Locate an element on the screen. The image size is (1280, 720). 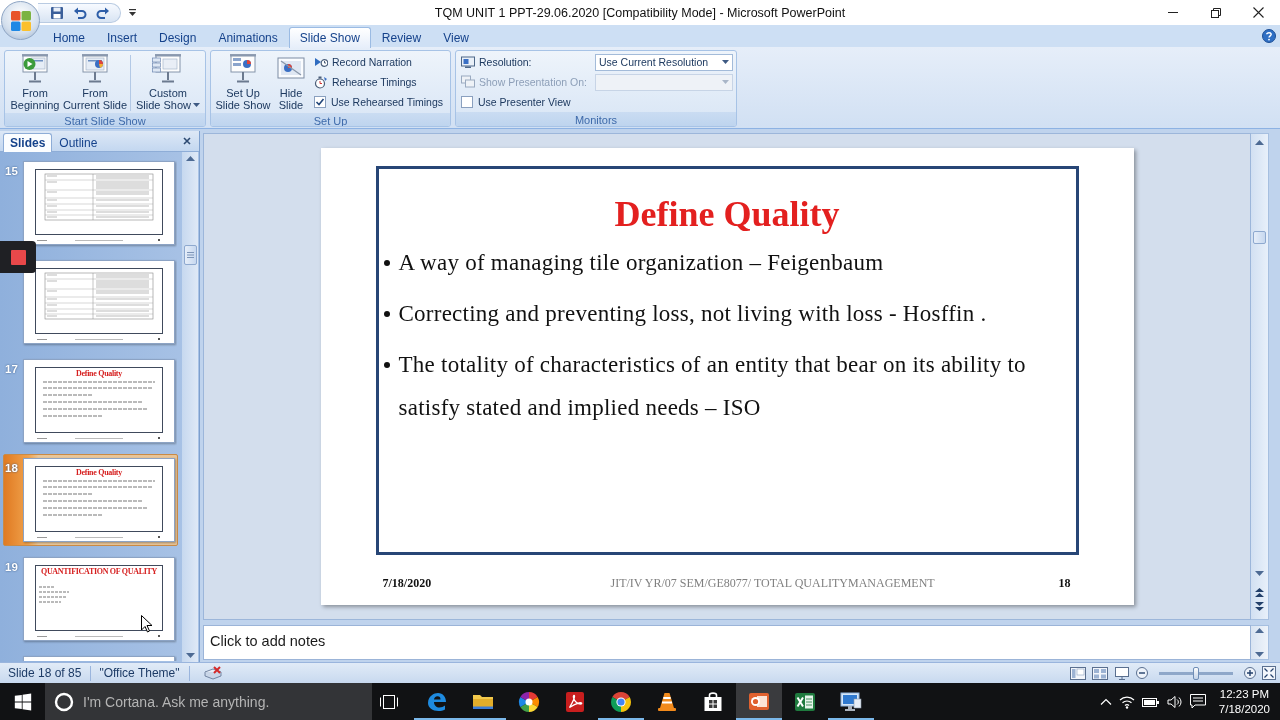
two-screens-icon is located at coordinates (468, 82).